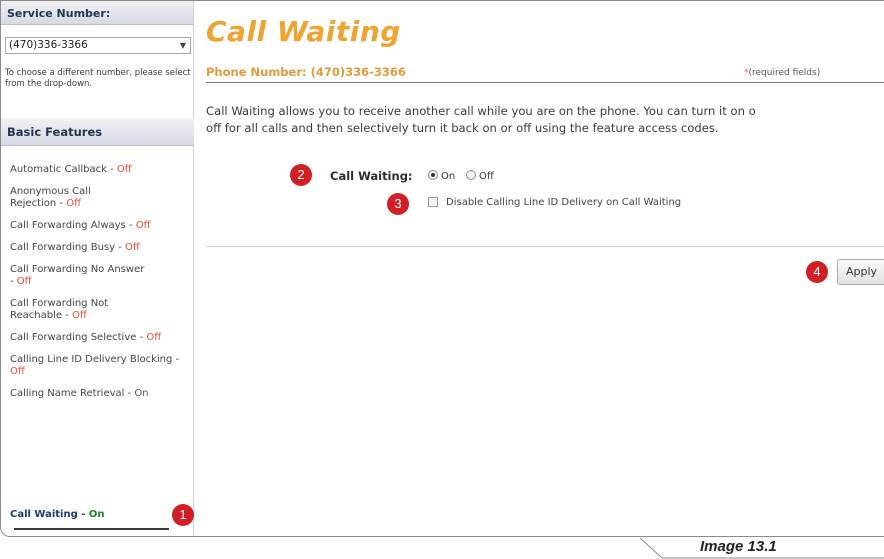 Image resolution: width=884 pixels, height=559 pixels. I want to click on sidebar-item-label: Call Forwarding No Answer, so click(77, 269).